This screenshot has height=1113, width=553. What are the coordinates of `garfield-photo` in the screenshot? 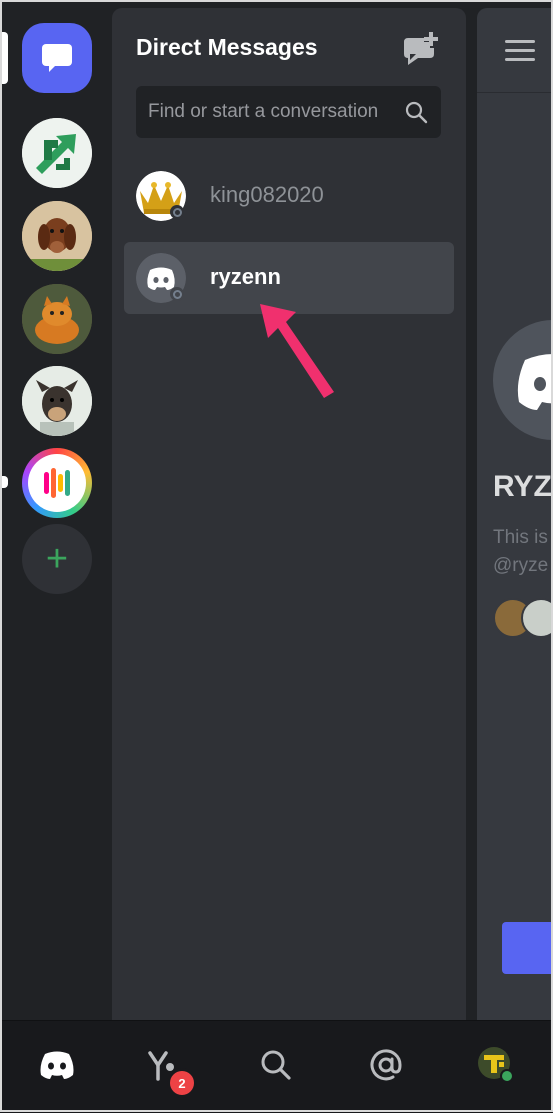 It's located at (57, 319).